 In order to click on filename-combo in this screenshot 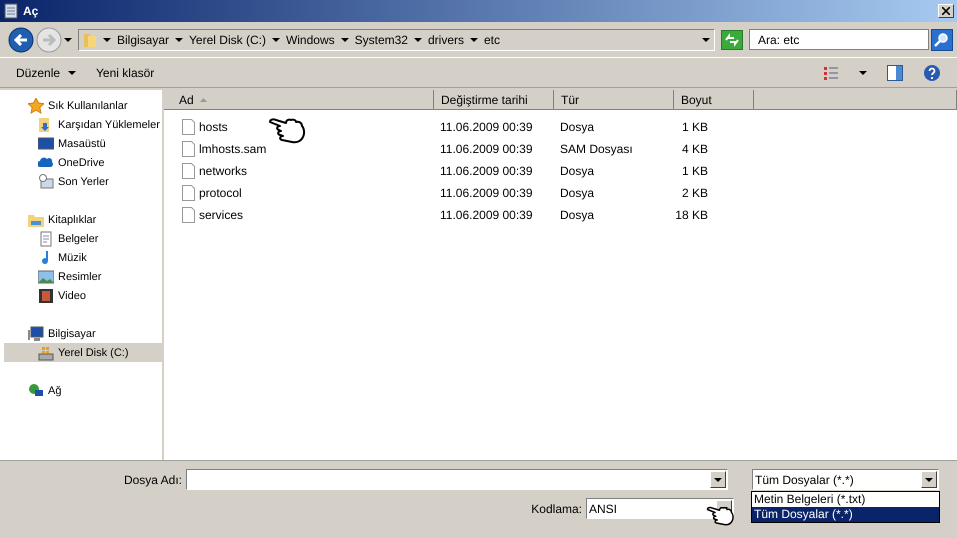, I will do `click(457, 479)`.